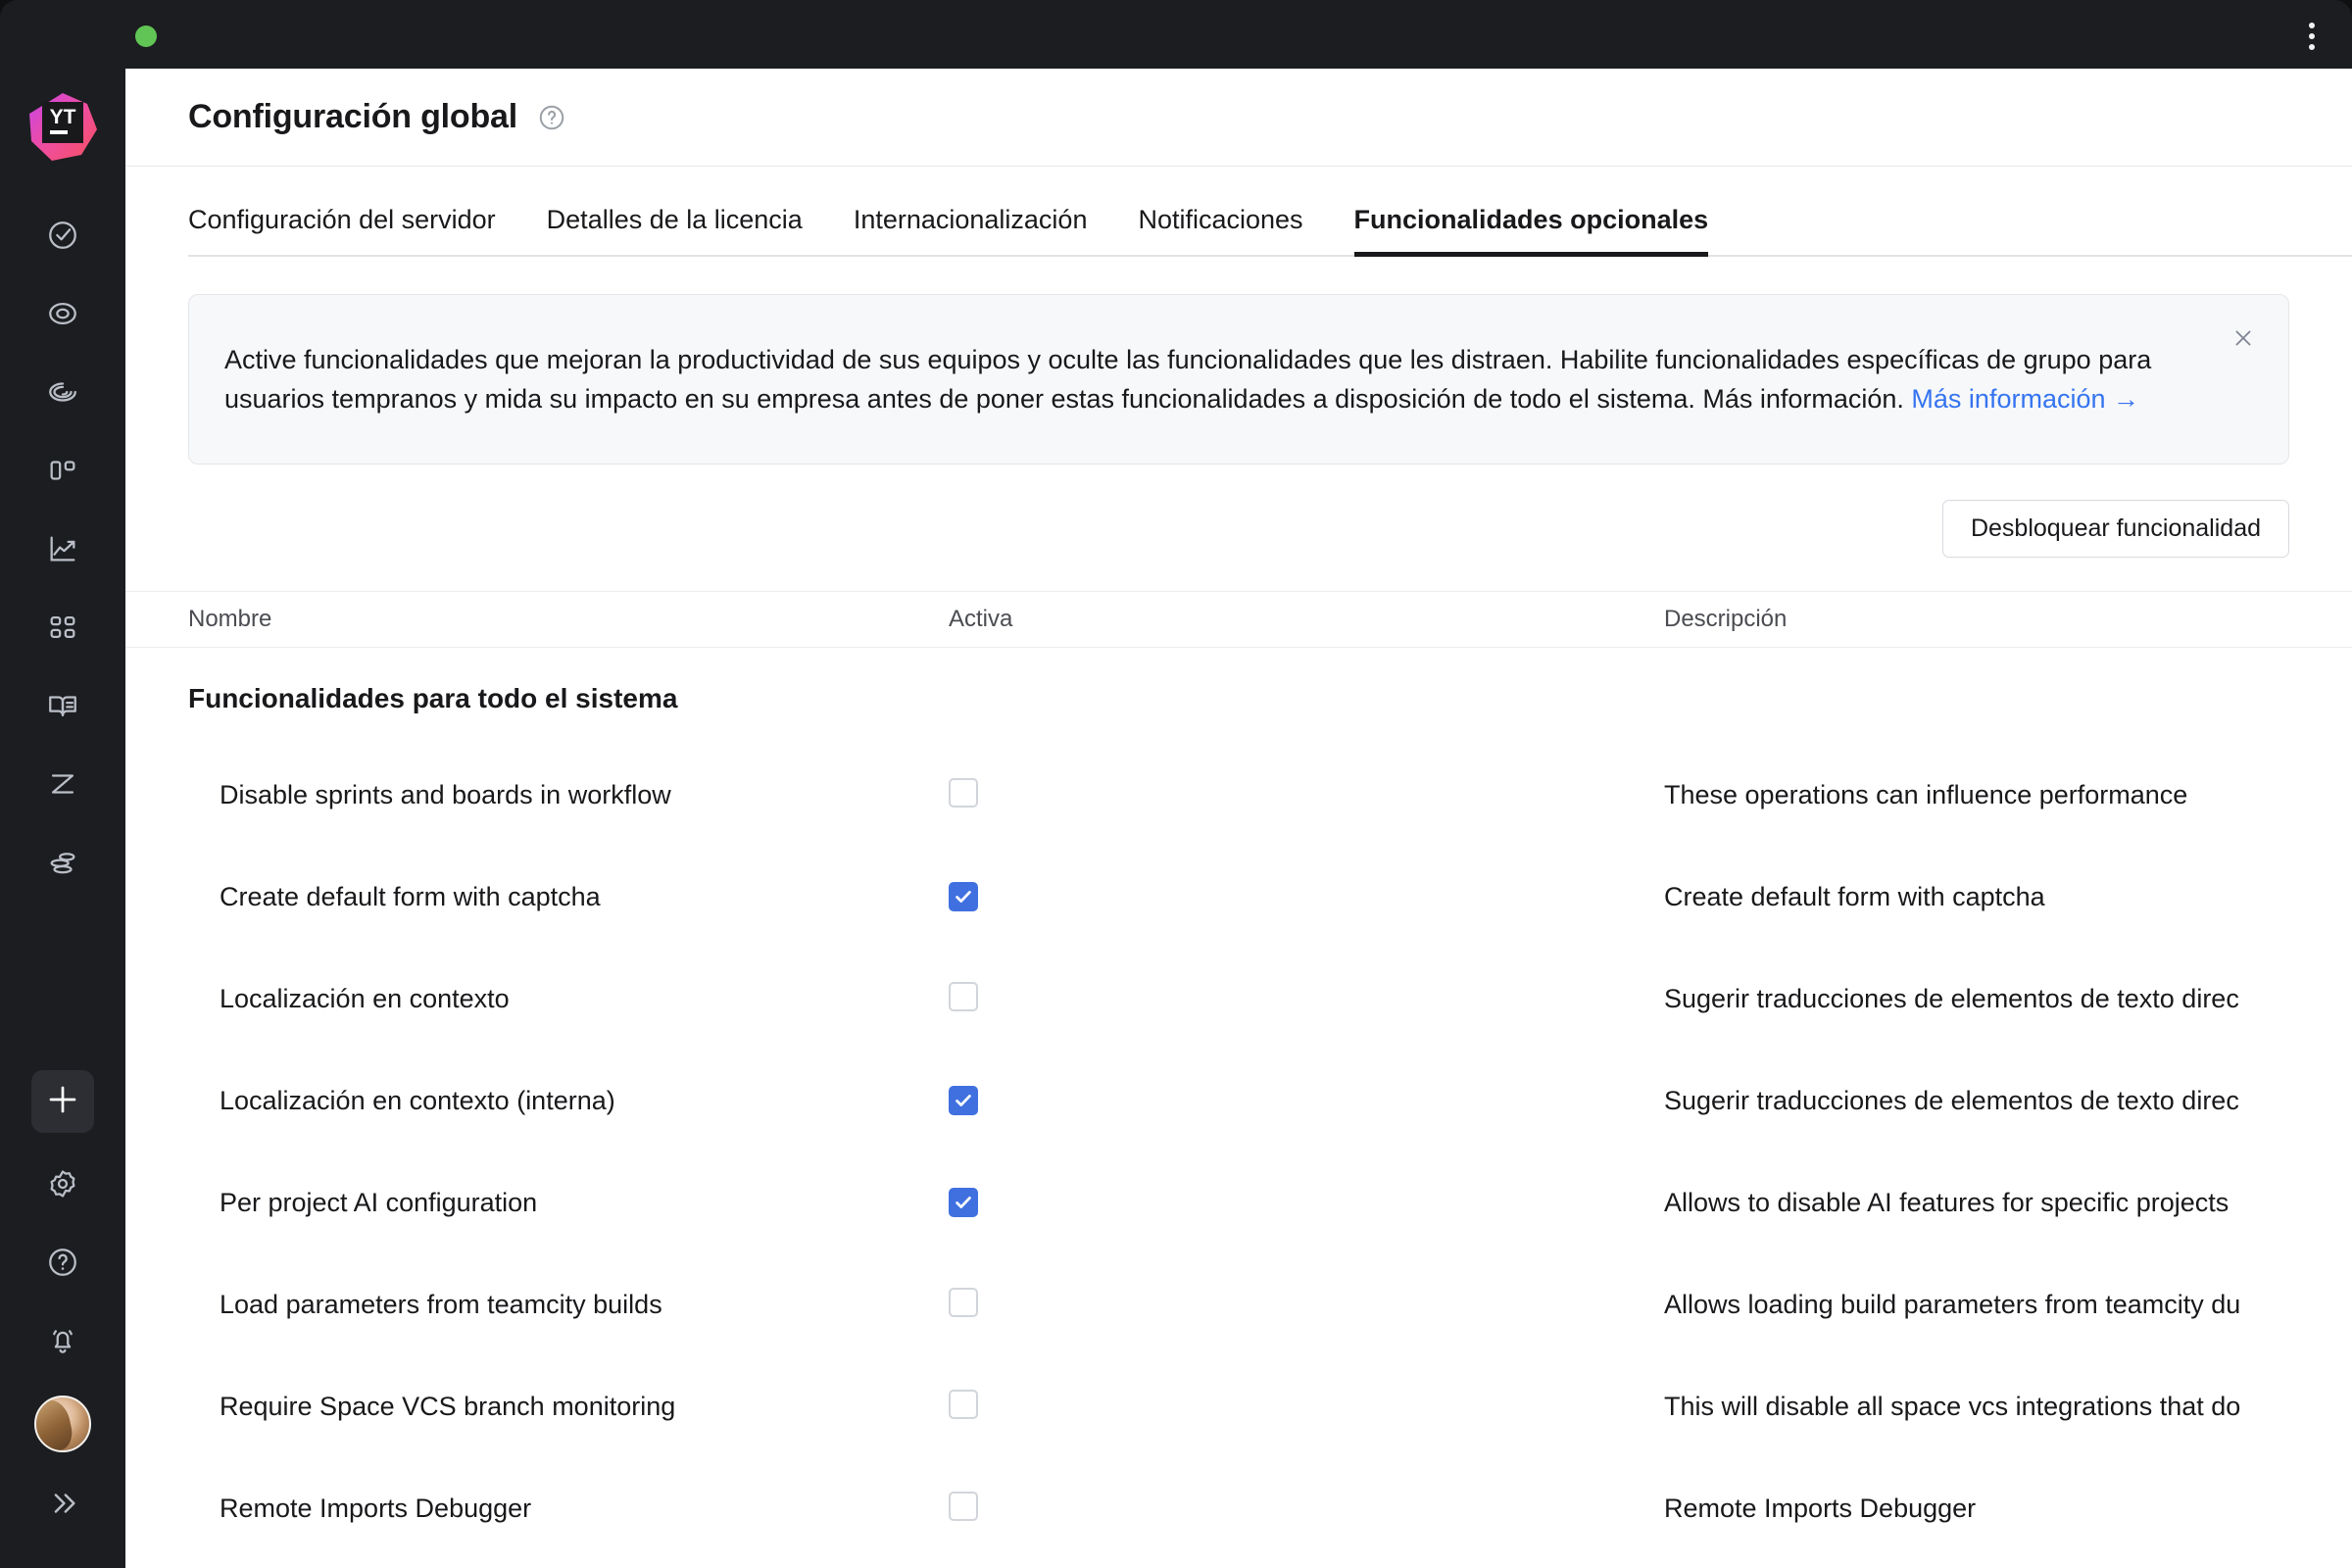  I want to click on feature-name: Remote Imports Debugger, so click(376, 1508).